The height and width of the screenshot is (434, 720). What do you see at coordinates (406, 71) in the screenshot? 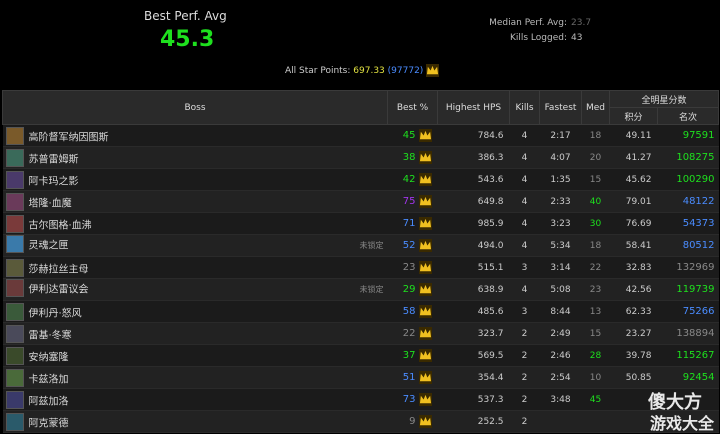
I see `all-star-rank: (97772)` at bounding box center [406, 71].